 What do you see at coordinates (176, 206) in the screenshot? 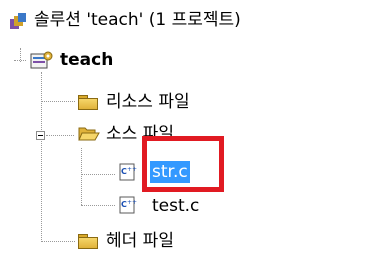
I see `file-label-test: test.c` at bounding box center [176, 206].